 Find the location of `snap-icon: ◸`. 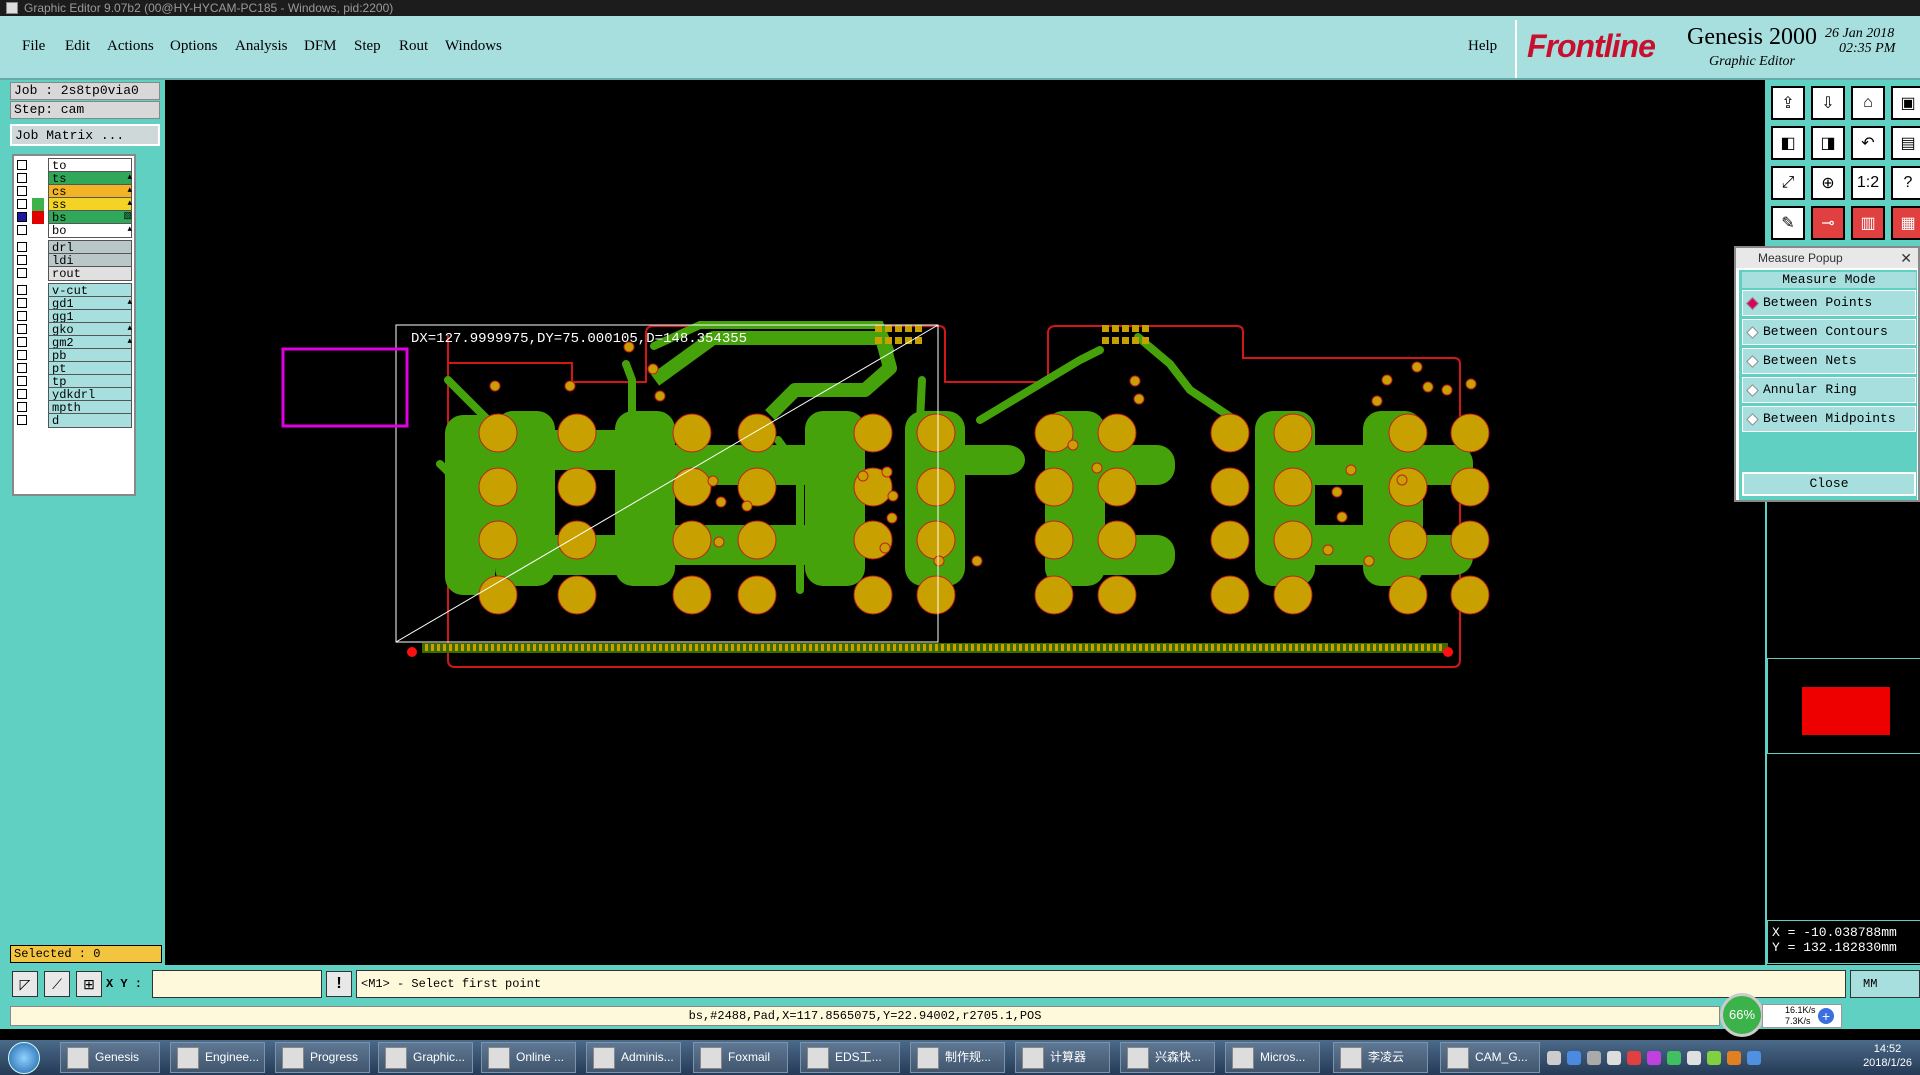

snap-icon: ◸ is located at coordinates (25, 984).